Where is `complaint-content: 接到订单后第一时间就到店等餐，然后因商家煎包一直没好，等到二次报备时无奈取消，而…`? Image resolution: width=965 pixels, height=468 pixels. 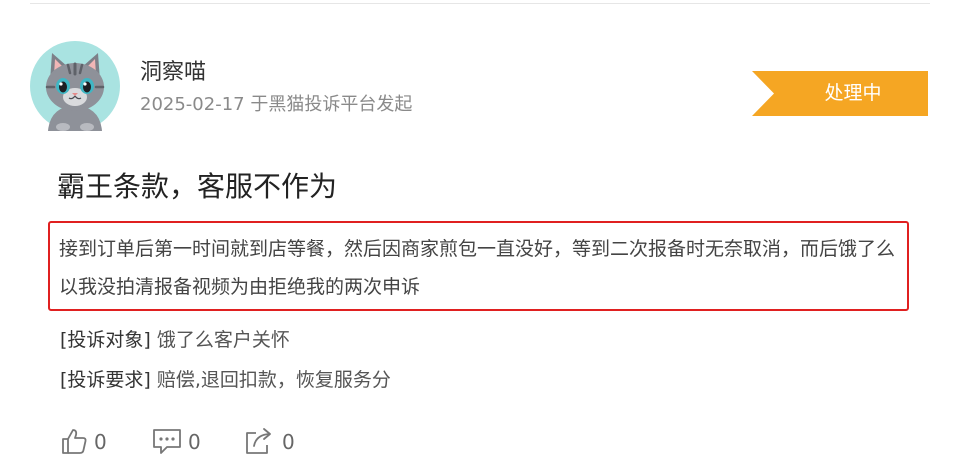
complaint-content: 接到订单后第一时间就到店等餐，然后因商家煎包一直没好，等到二次报备时无奈取消，而… is located at coordinates (477, 268).